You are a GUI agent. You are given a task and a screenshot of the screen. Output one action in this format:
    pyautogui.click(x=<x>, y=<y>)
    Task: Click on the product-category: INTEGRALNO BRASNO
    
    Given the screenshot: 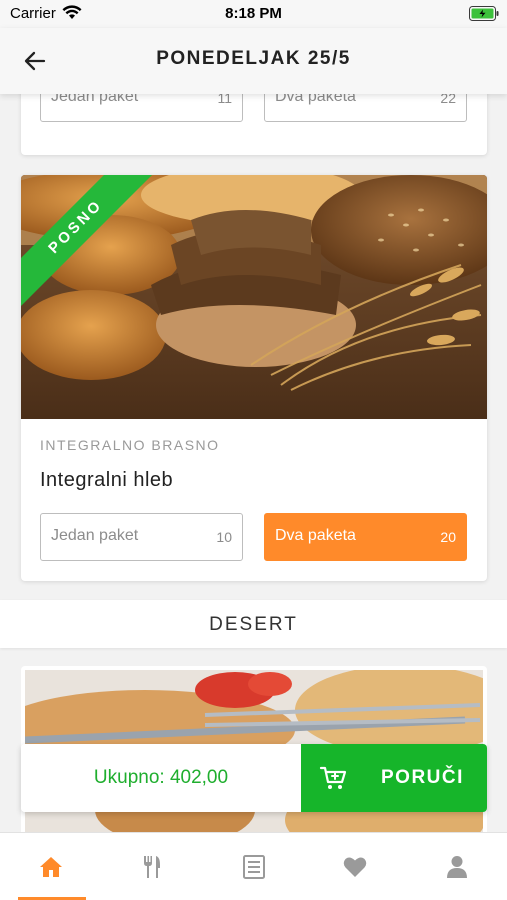 What is the action you would take?
    pyautogui.click(x=130, y=445)
    